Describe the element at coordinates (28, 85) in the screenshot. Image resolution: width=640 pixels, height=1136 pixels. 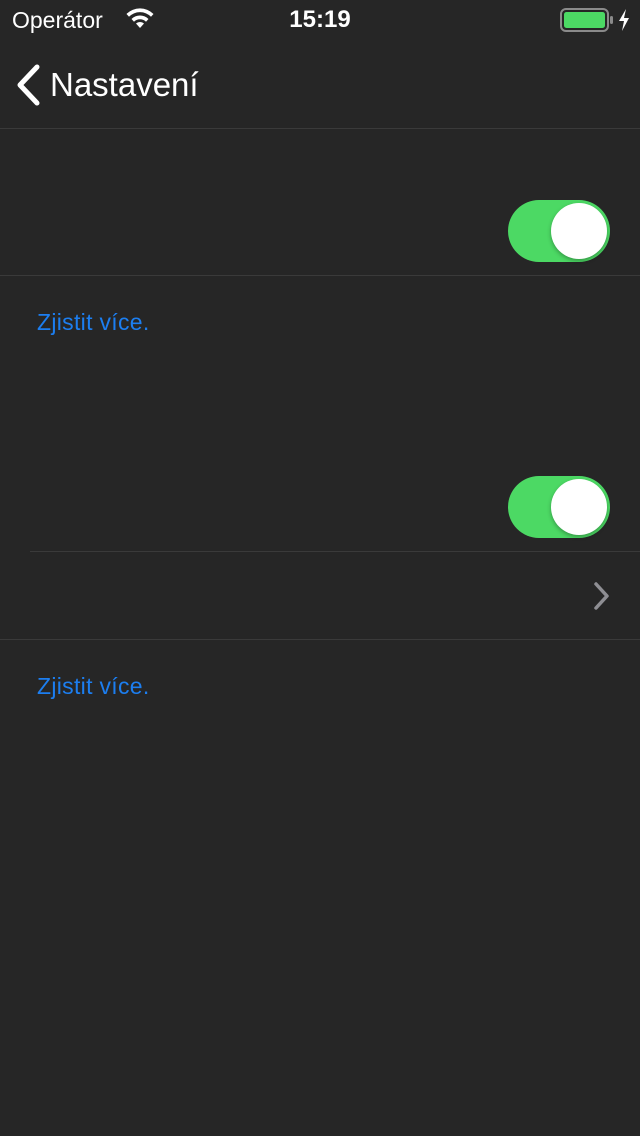
I see `back-chevron-icon` at that location.